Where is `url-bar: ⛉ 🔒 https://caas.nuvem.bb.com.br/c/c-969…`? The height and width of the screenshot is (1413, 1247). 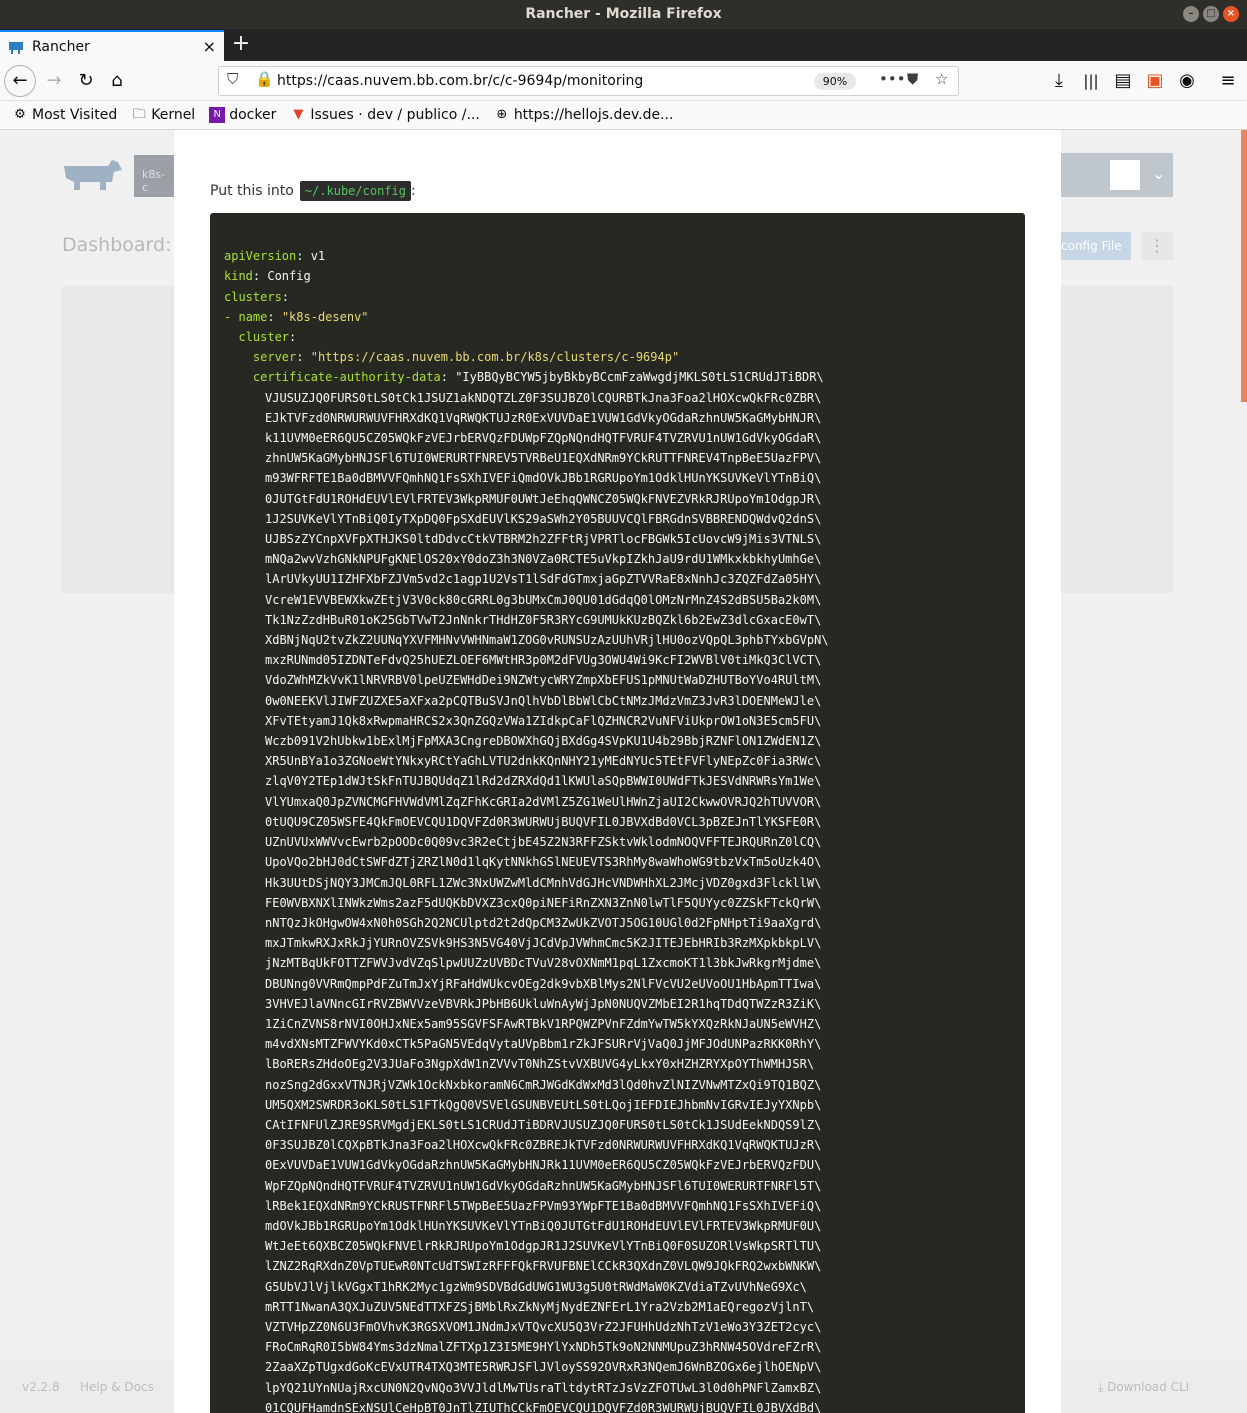
url-bar: ⛉ 🔒 https://caas.nuvem.bb.com.br/c/c-969… is located at coordinates (588, 81).